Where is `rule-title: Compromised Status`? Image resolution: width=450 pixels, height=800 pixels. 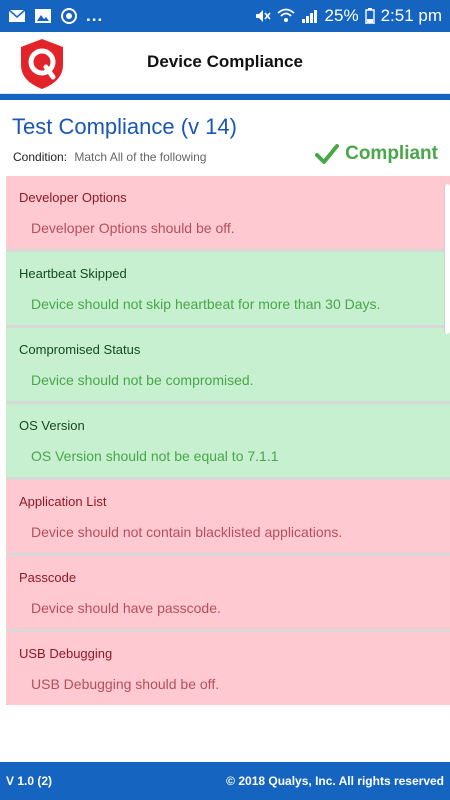 rule-title: Compromised Status is located at coordinates (80, 349).